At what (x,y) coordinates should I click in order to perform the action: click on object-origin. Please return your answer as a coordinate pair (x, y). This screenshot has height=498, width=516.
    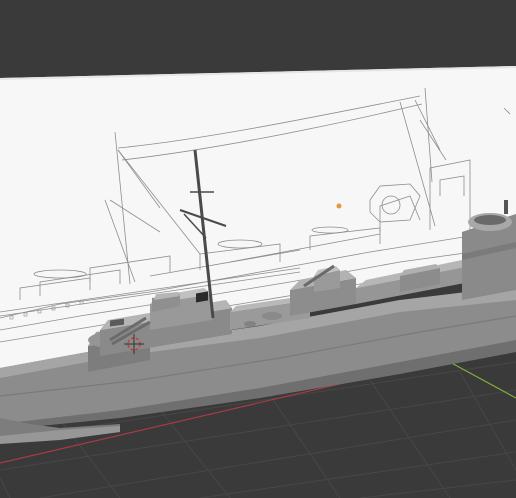
    Looking at the image, I should click on (339, 206).